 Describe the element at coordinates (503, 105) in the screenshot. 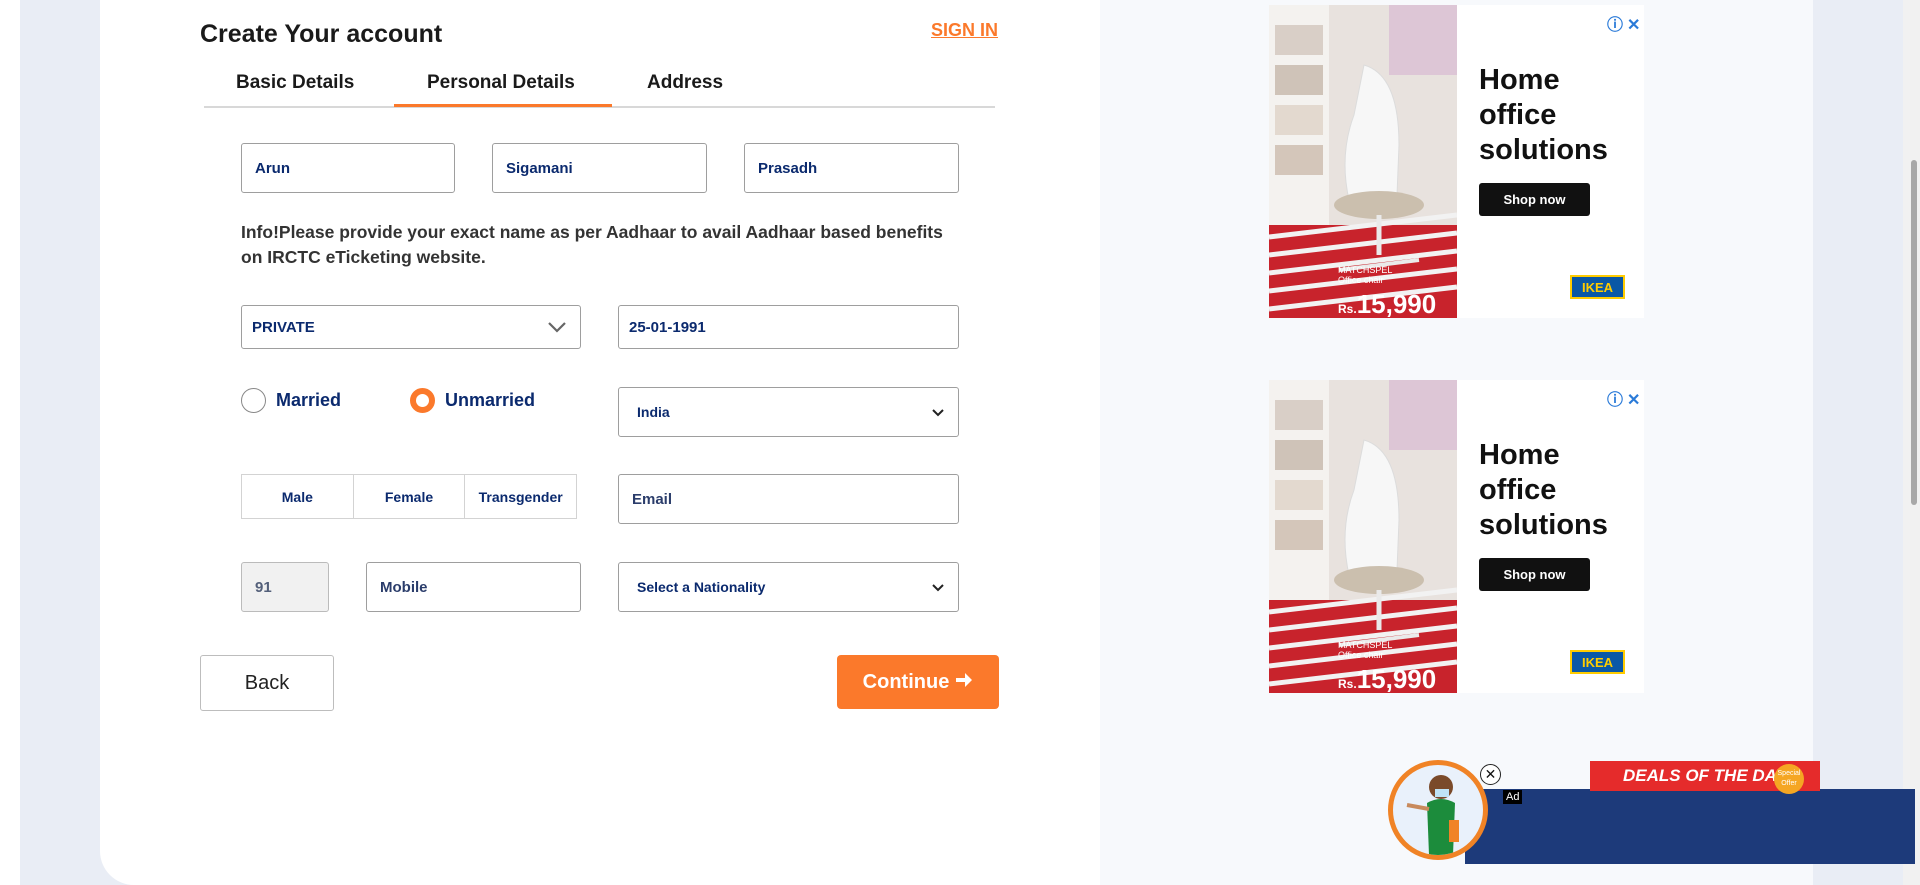

I see `active-tab-indicator` at that location.